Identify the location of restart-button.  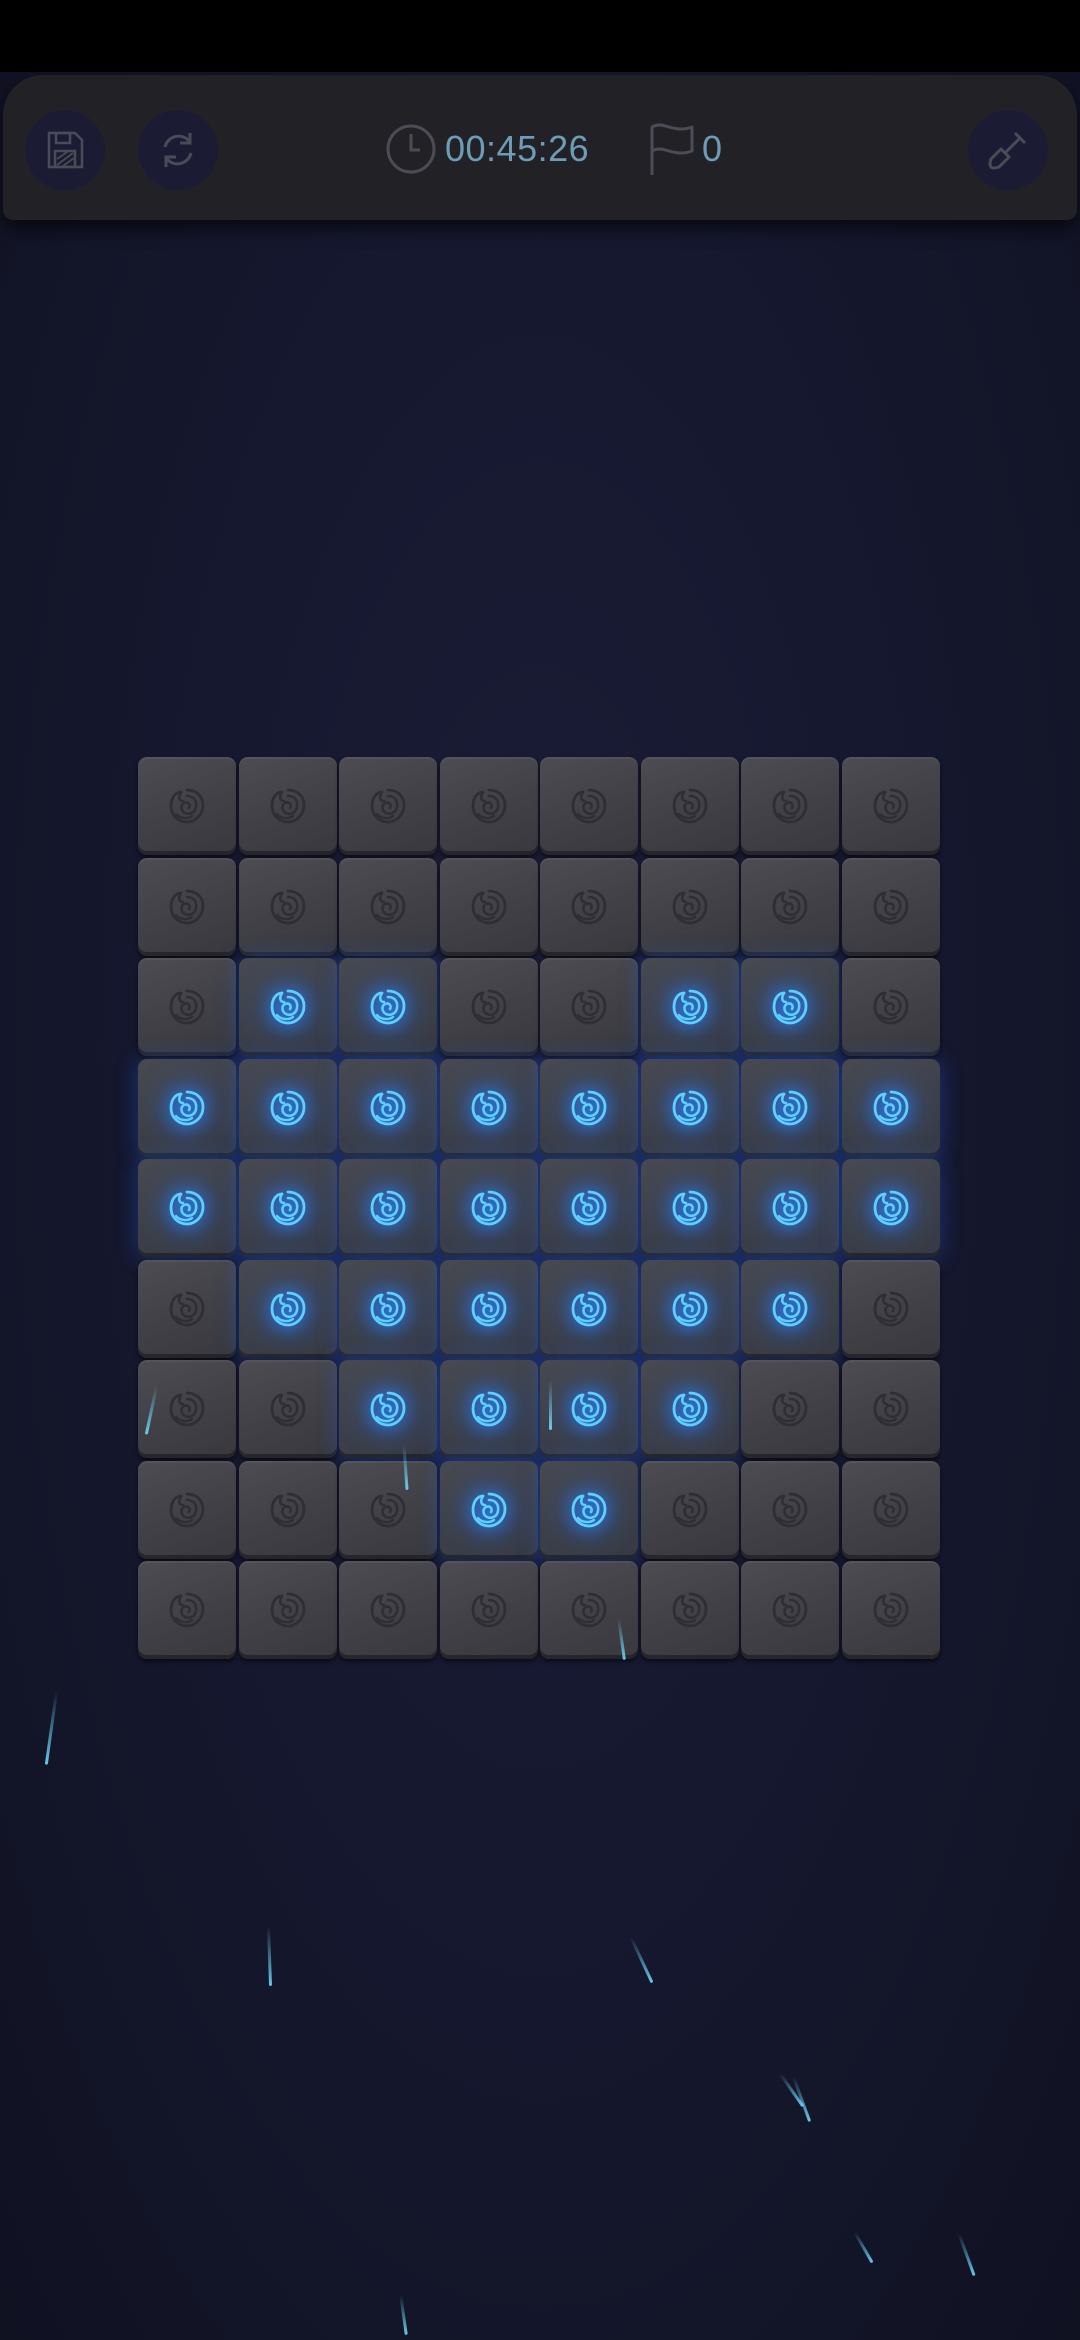
(178, 150).